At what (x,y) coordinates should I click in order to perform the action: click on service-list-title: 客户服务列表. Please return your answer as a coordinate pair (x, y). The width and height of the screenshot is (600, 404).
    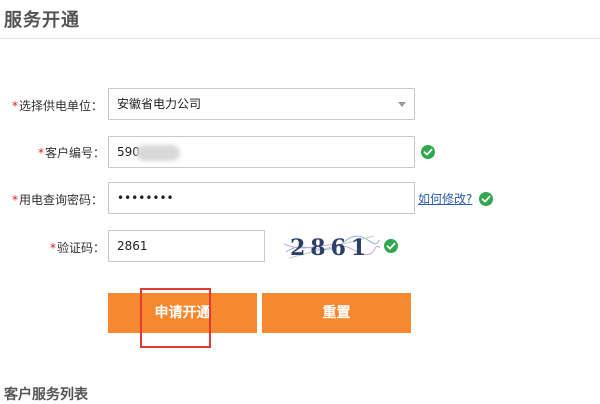
    Looking at the image, I should click on (46, 395).